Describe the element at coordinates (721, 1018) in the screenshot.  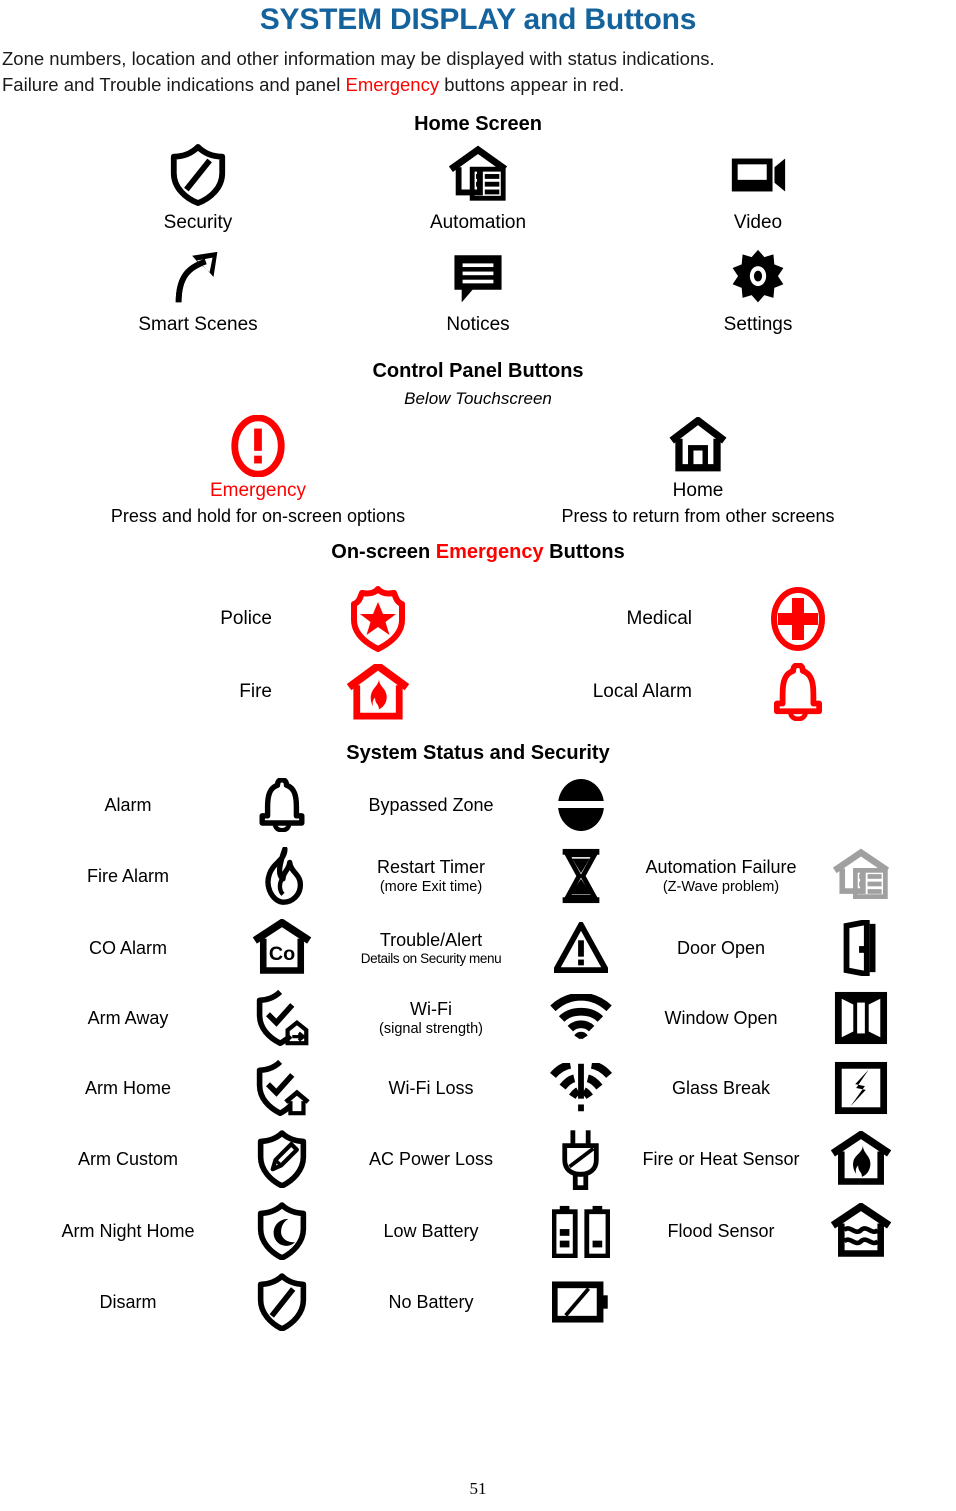
I see `status-label-window-open: Window Open` at that location.